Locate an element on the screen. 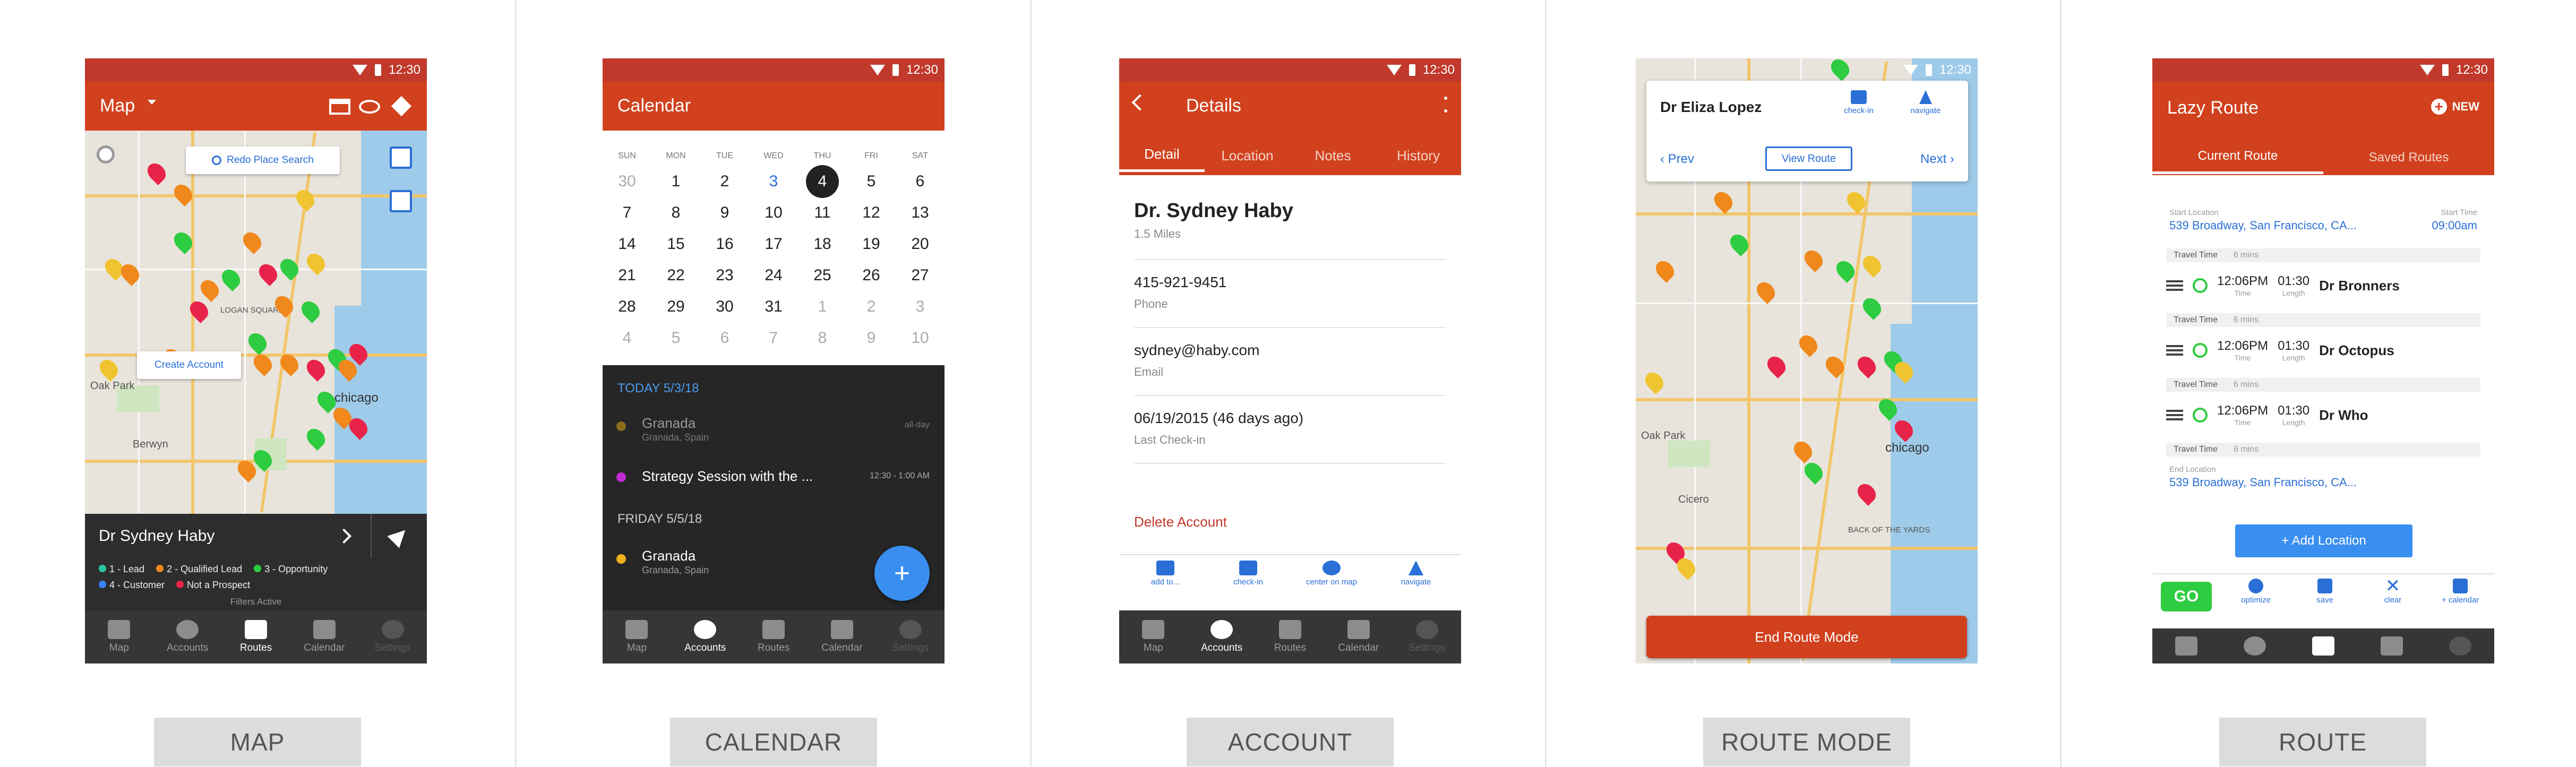  next-button: Next › is located at coordinates (1937, 160).